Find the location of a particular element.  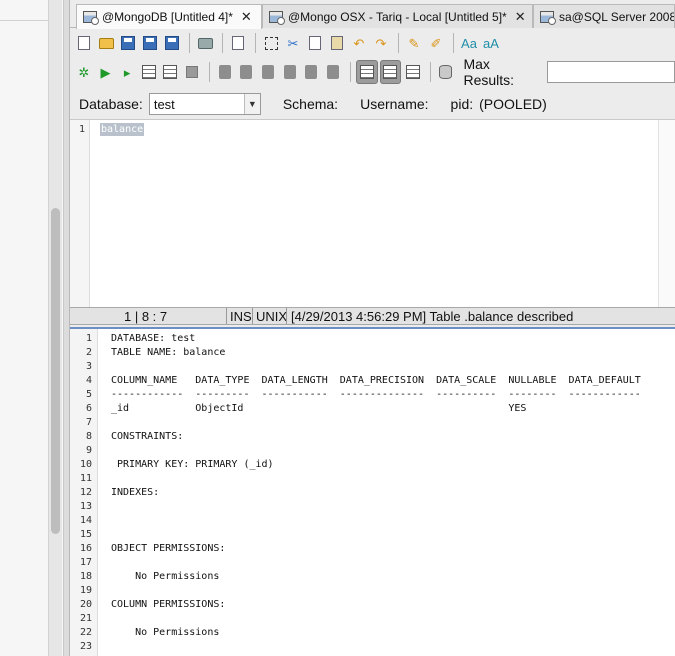

result-line: 6 _id ObjectId YES is located at coordinates (372, 410).